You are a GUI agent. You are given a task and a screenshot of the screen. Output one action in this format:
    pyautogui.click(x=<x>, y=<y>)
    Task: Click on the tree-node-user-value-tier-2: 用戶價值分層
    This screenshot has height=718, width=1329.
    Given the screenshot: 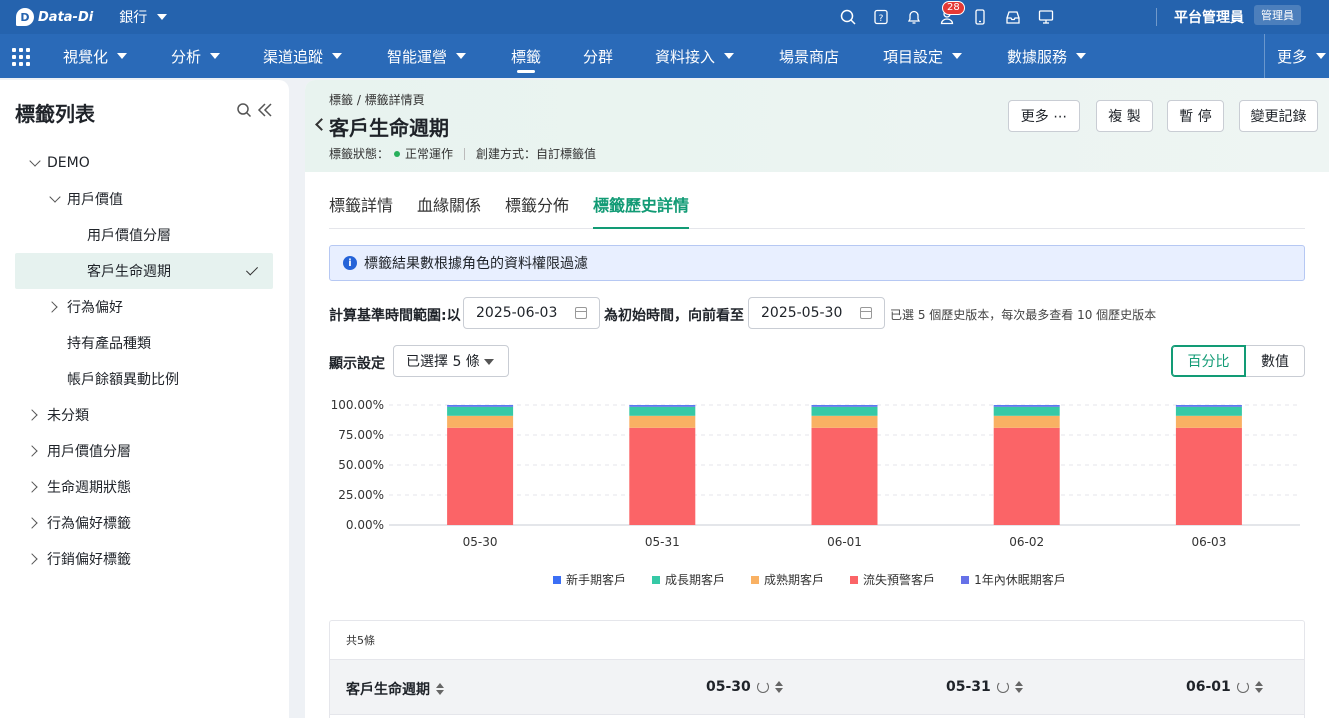 What is the action you would take?
    pyautogui.click(x=78, y=451)
    